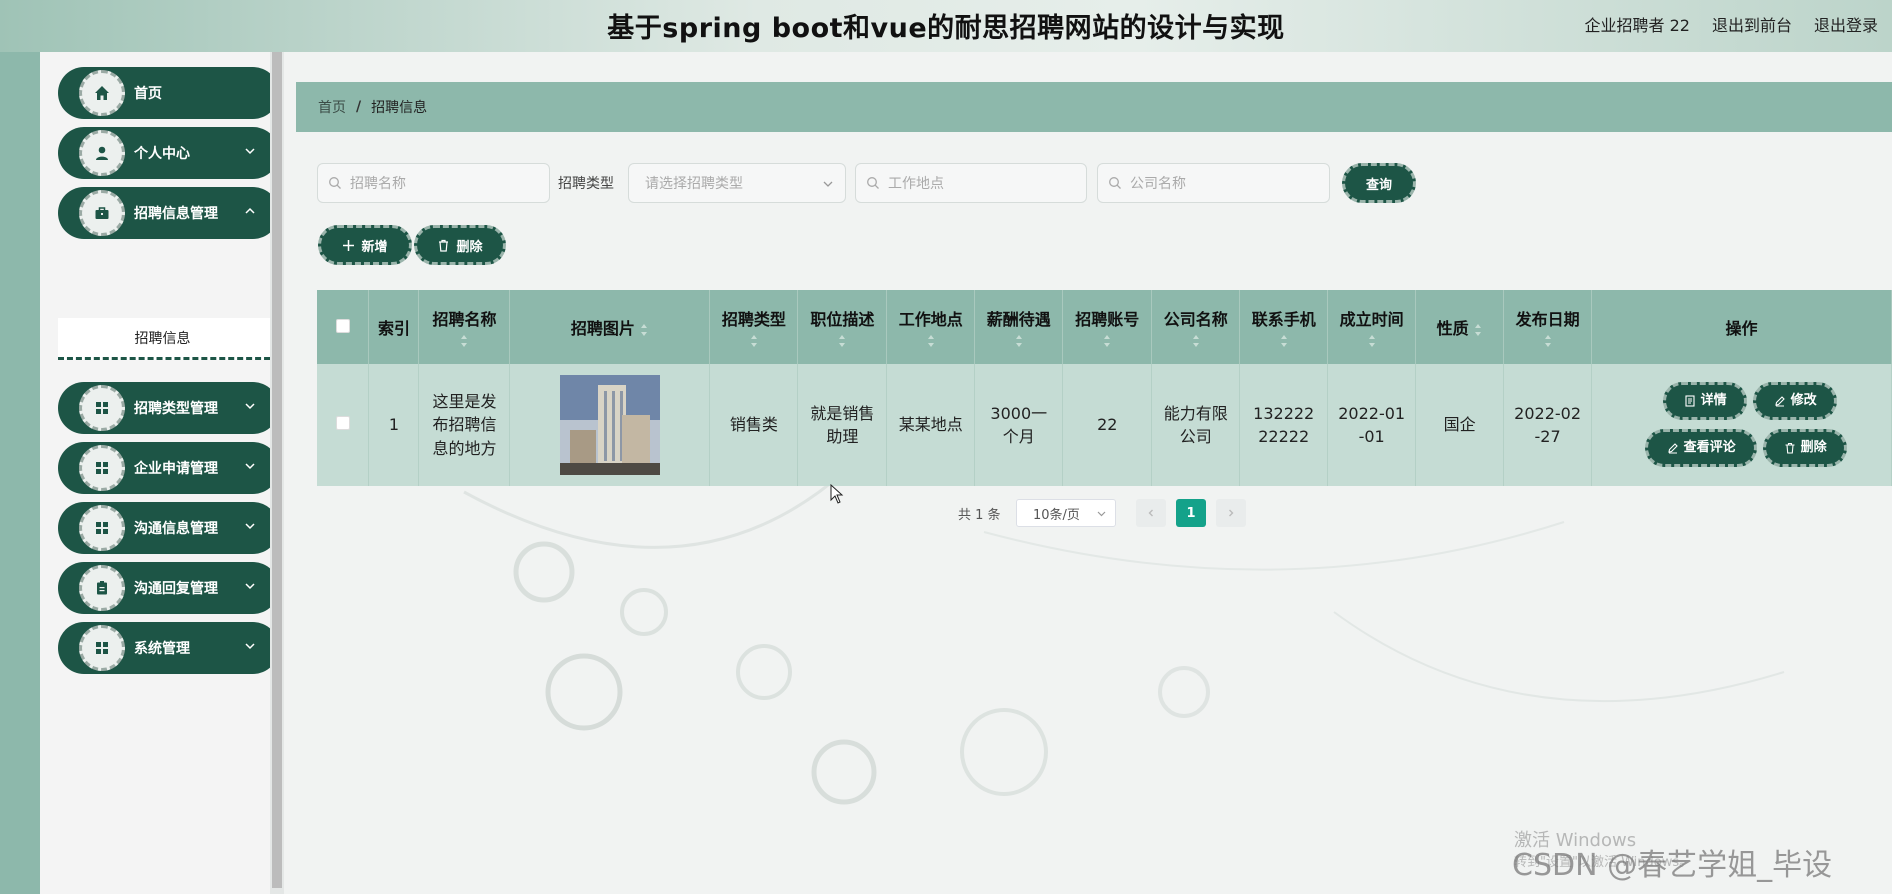 The width and height of the screenshot is (1892, 894). Describe the element at coordinates (168, 528) in the screenshot. I see `sidebar-item-communication-info: 沟通信息管理` at that location.